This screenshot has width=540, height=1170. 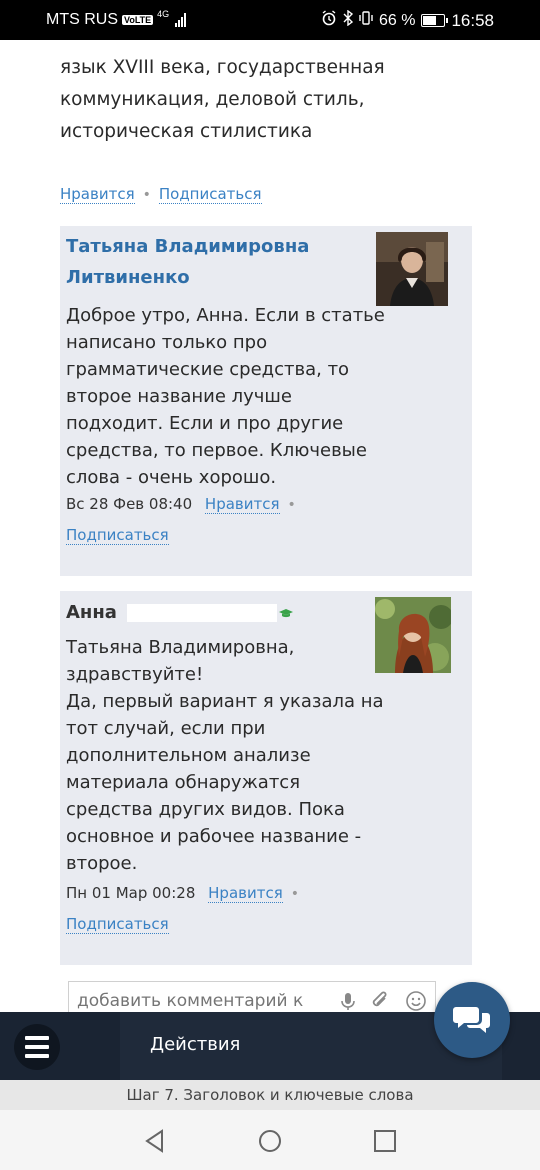 I want to click on alarm-icon, so click(x=329, y=20).